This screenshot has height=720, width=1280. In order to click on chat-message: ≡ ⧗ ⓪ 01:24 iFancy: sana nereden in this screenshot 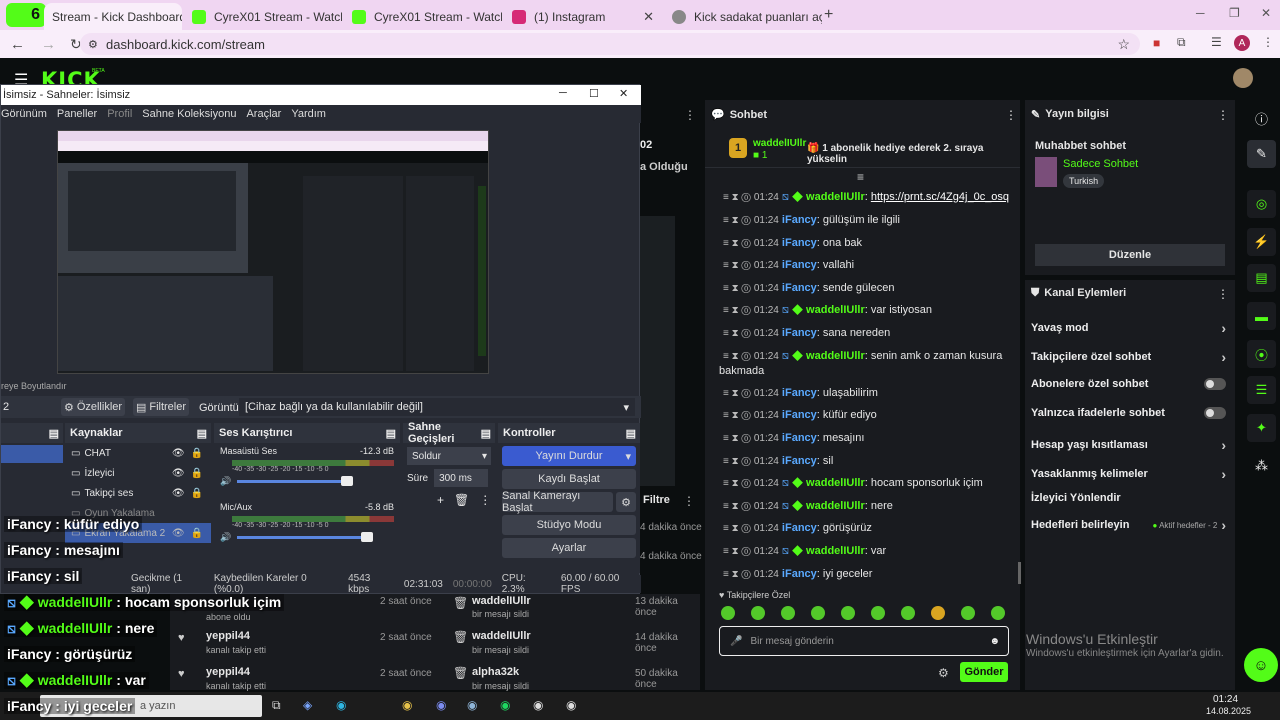, I will do `click(862, 333)`.